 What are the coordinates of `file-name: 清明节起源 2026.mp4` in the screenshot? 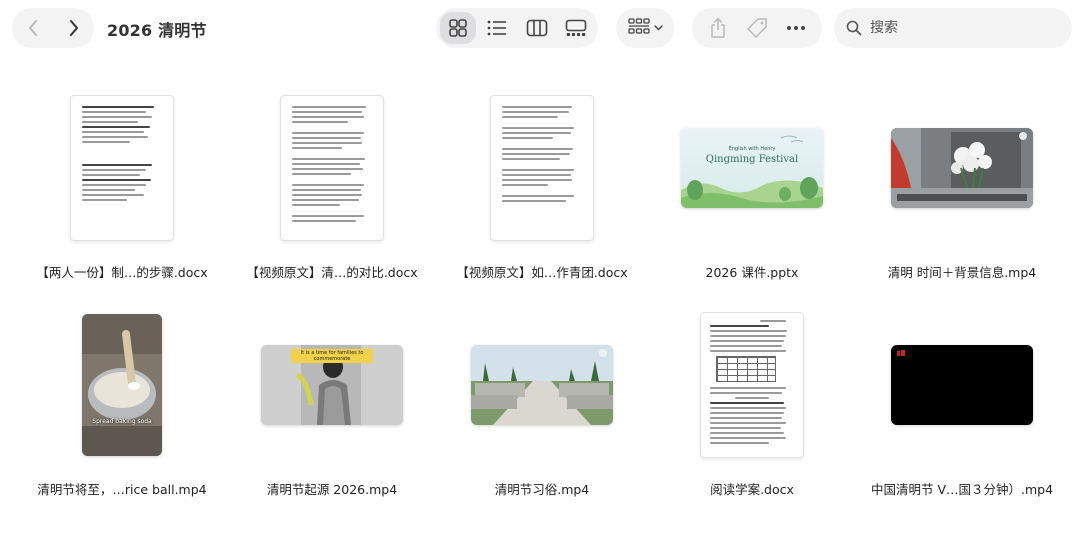 It's located at (332, 489).